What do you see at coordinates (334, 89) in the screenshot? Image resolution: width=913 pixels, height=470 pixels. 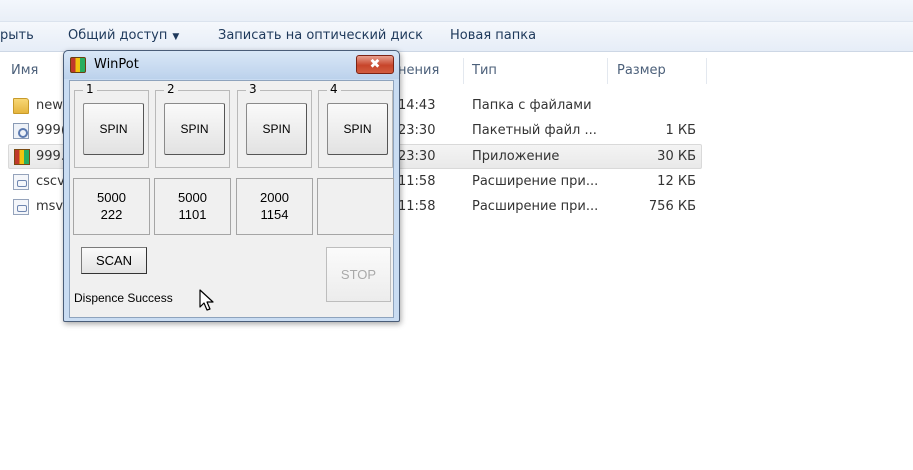 I see `cassette-number: 4` at bounding box center [334, 89].